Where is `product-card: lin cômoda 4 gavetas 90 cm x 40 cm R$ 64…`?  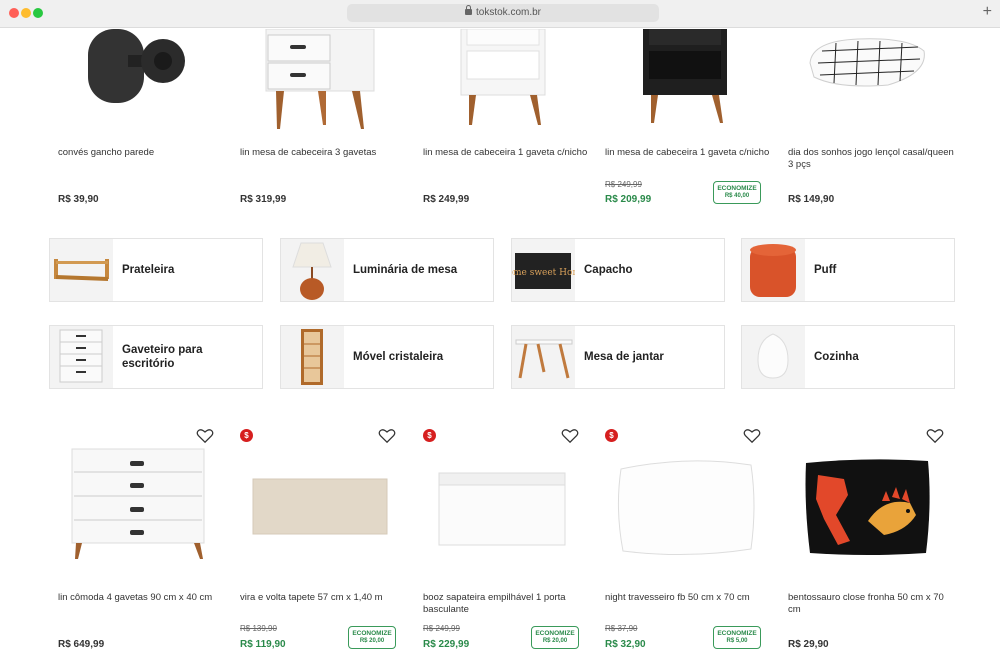 product-card: lin cômoda 4 gavetas 90 cm x 40 cm R$ 64… is located at coordinates (143, 541).